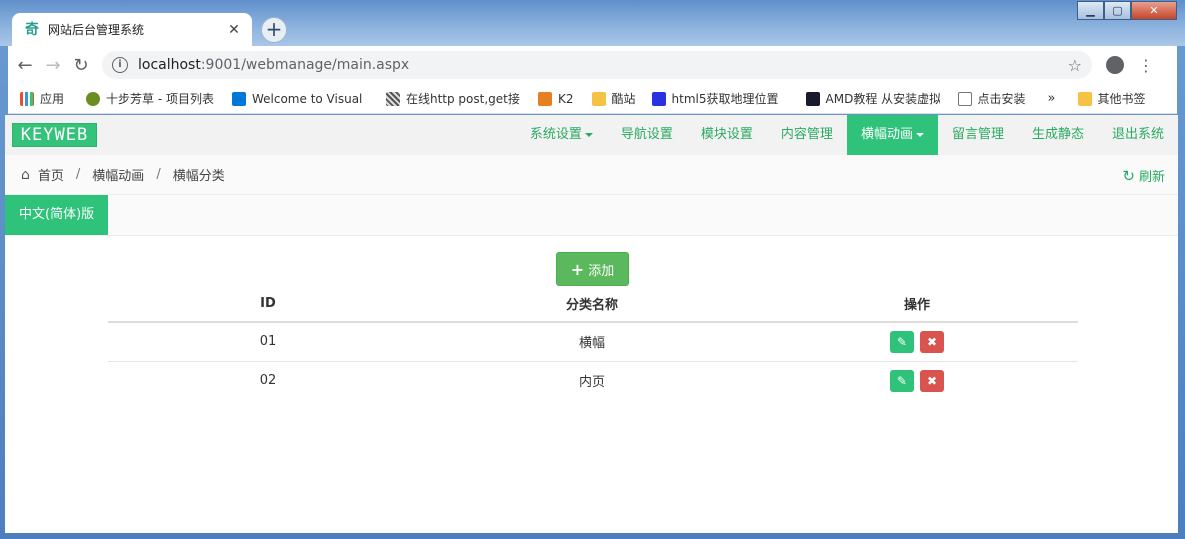  What do you see at coordinates (1154, 10) in the screenshot?
I see `close-window-button: ✕` at bounding box center [1154, 10].